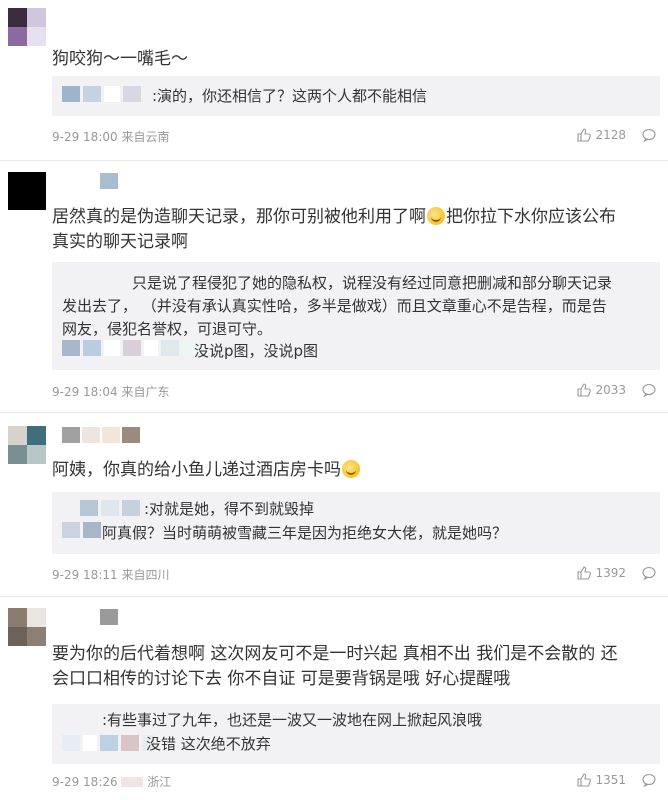  I want to click on reply-text: :对就是她，得不到就毁掉, so click(229, 509).